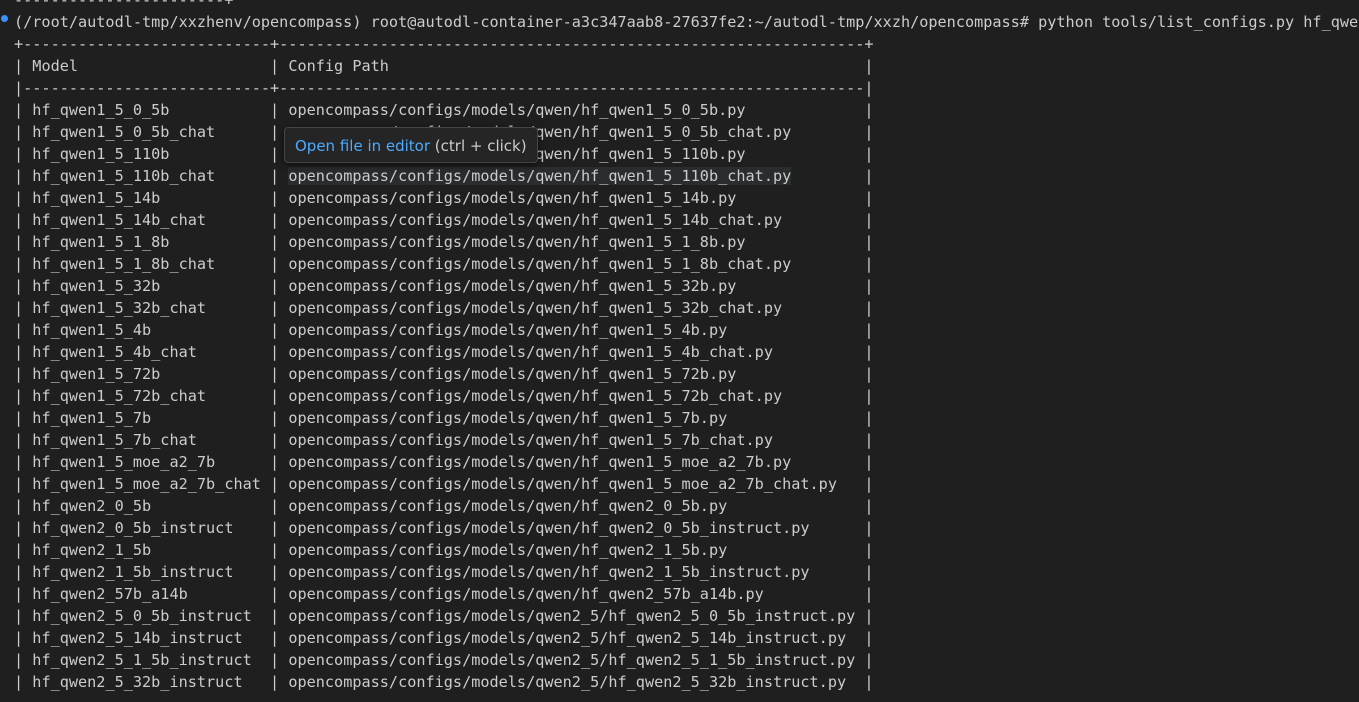 This screenshot has height=702, width=1359. Describe the element at coordinates (133, 528) in the screenshot. I see `model-name-cell: hf_qwen2_0_5b_instruct` at that location.